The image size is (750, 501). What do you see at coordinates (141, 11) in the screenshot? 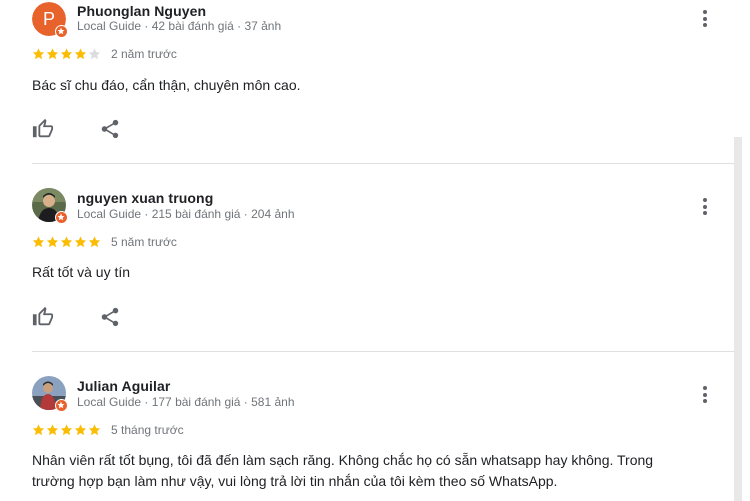
I see `reviewer-name: Phuonglan Nguyen` at bounding box center [141, 11].